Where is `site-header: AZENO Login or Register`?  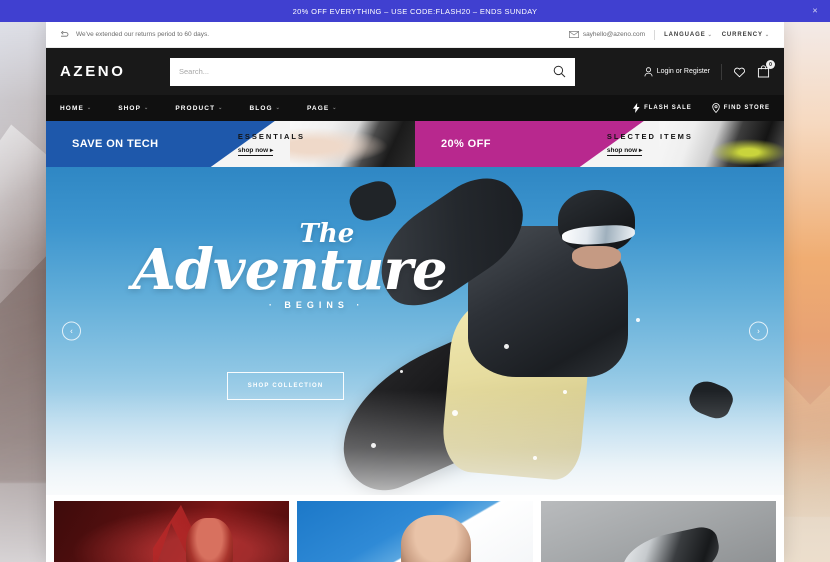 site-header: AZENO Login or Register is located at coordinates (415, 71).